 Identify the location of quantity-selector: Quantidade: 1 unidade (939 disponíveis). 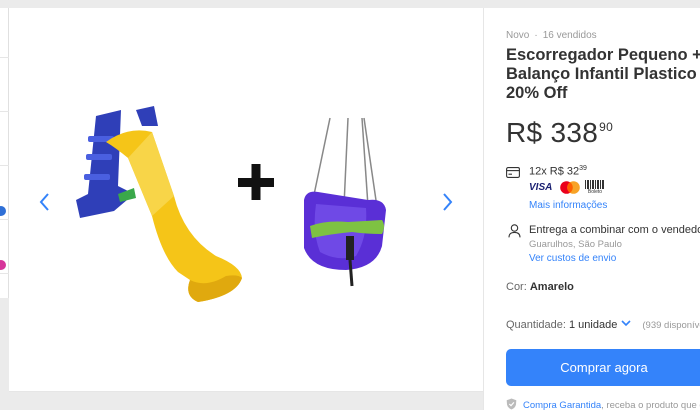
(603, 324).